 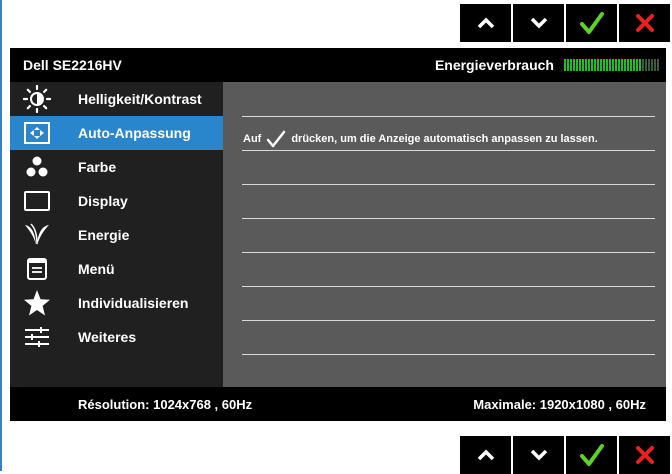 What do you see at coordinates (37, 99) in the screenshot?
I see `brightness-icon` at bounding box center [37, 99].